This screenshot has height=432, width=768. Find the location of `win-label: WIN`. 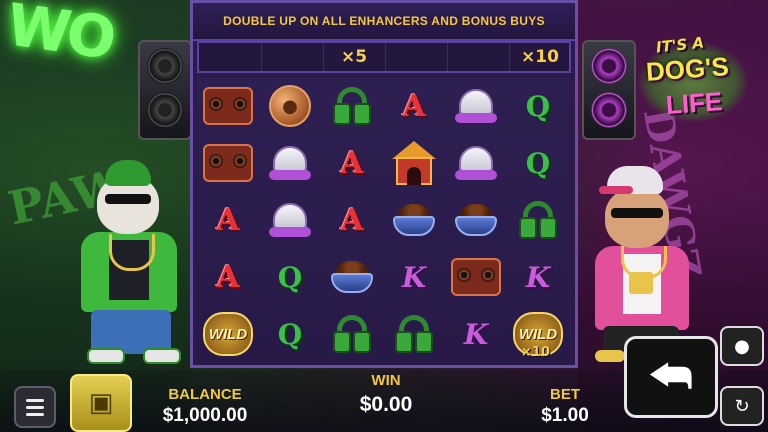

win-label: WIN is located at coordinates (386, 380).